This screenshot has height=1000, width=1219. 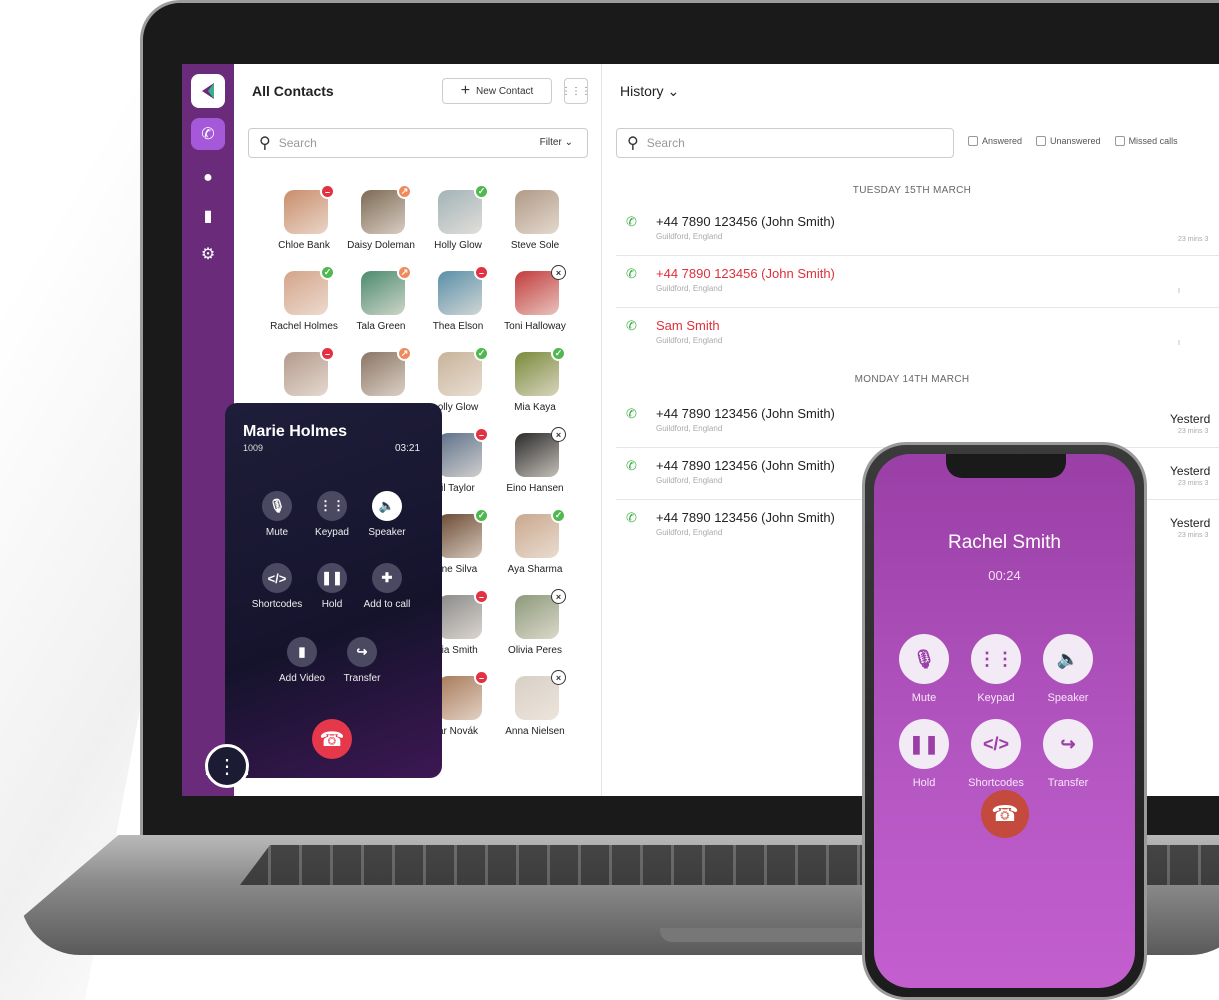 What do you see at coordinates (535, 731) in the screenshot?
I see `contact-name: Anna Nielsen` at bounding box center [535, 731].